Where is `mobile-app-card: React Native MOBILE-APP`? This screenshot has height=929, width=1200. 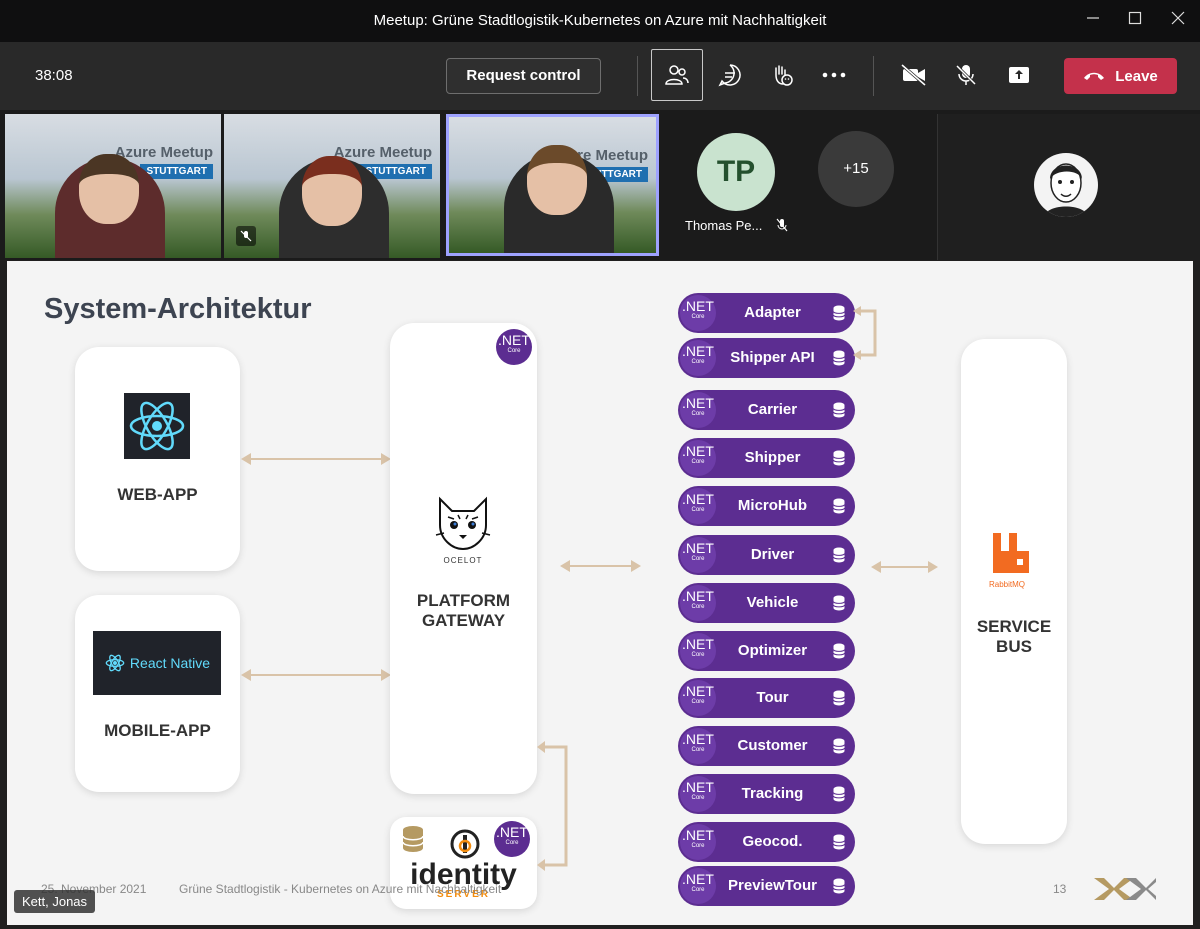
mobile-app-card: React Native MOBILE-APP is located at coordinates (157, 693).